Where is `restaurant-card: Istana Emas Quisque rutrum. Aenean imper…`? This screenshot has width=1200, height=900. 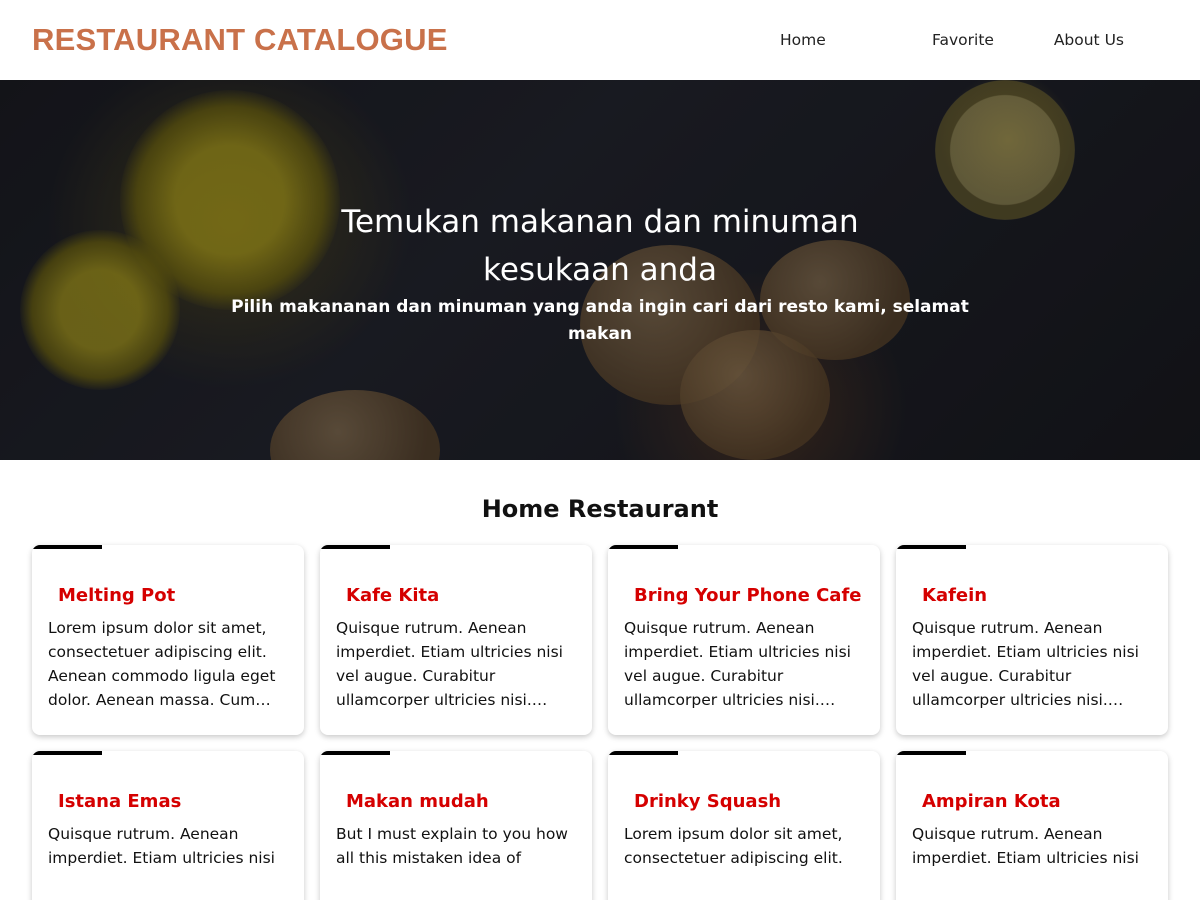
restaurant-card: Istana Emas Quisque rutrum. Aenean imper… is located at coordinates (168, 825).